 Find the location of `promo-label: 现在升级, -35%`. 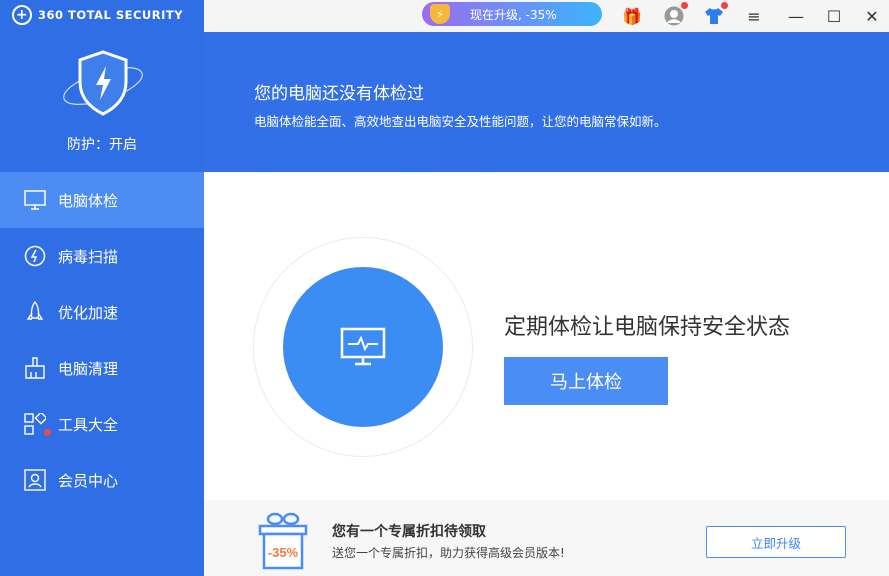

promo-label: 现在升级, -35% is located at coordinates (513, 14).